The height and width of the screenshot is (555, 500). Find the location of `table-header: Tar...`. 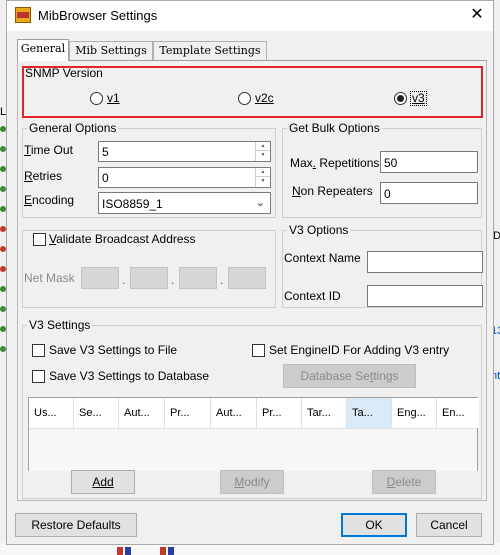

table-header: Tar... is located at coordinates (324, 413).